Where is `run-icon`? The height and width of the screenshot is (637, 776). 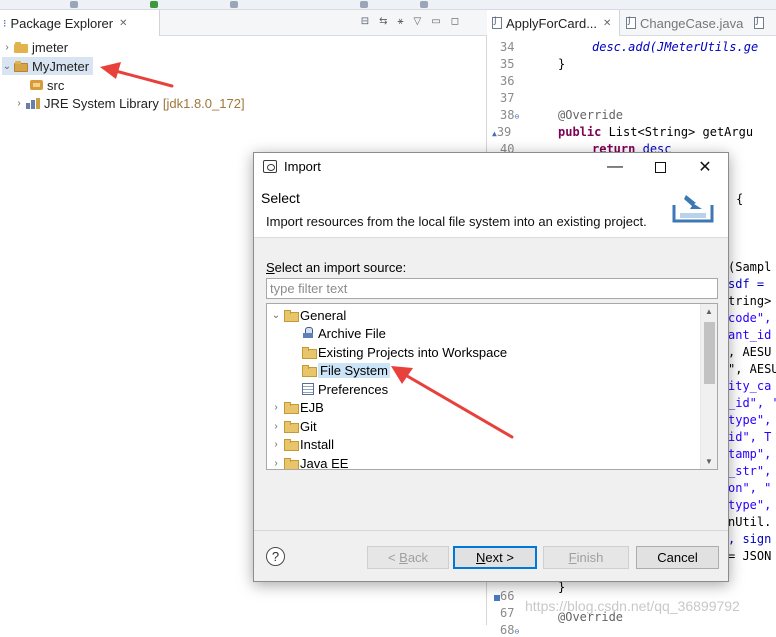
run-icon is located at coordinates (154, 4).